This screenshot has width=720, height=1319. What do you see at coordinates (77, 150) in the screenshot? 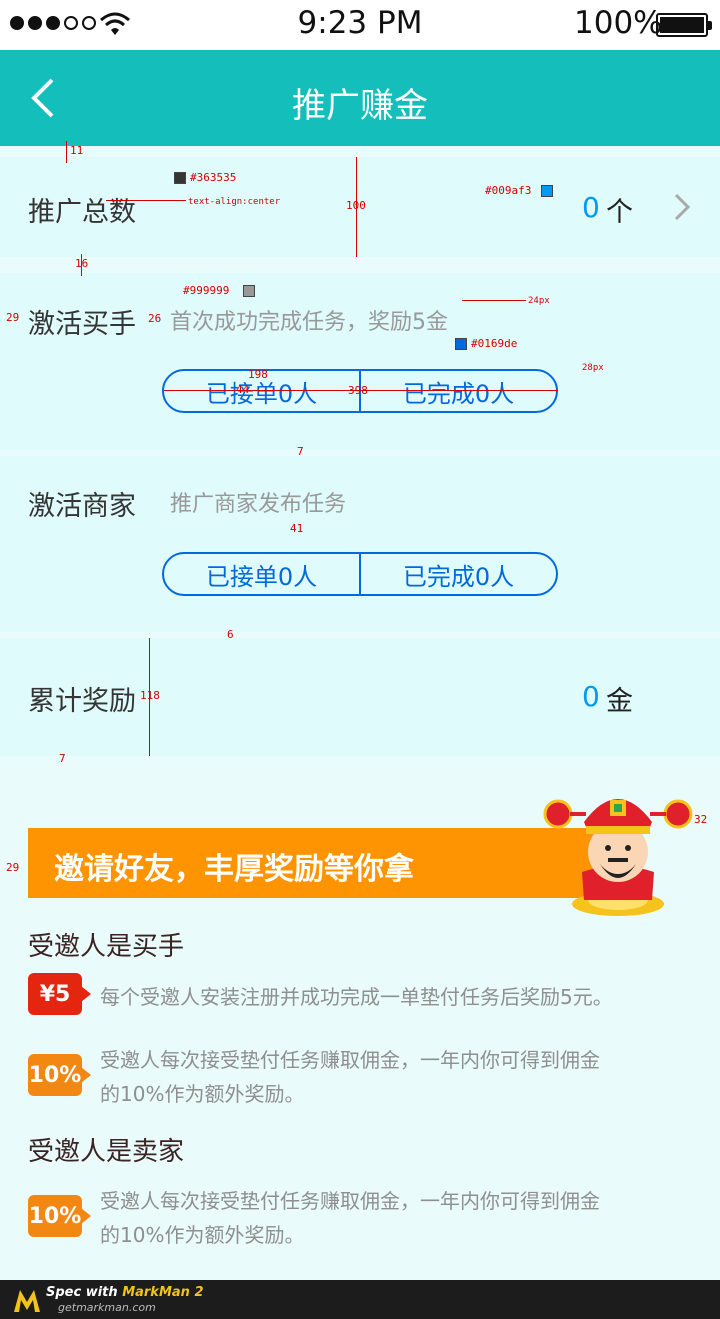
I see `annotation-11: 11` at bounding box center [77, 150].